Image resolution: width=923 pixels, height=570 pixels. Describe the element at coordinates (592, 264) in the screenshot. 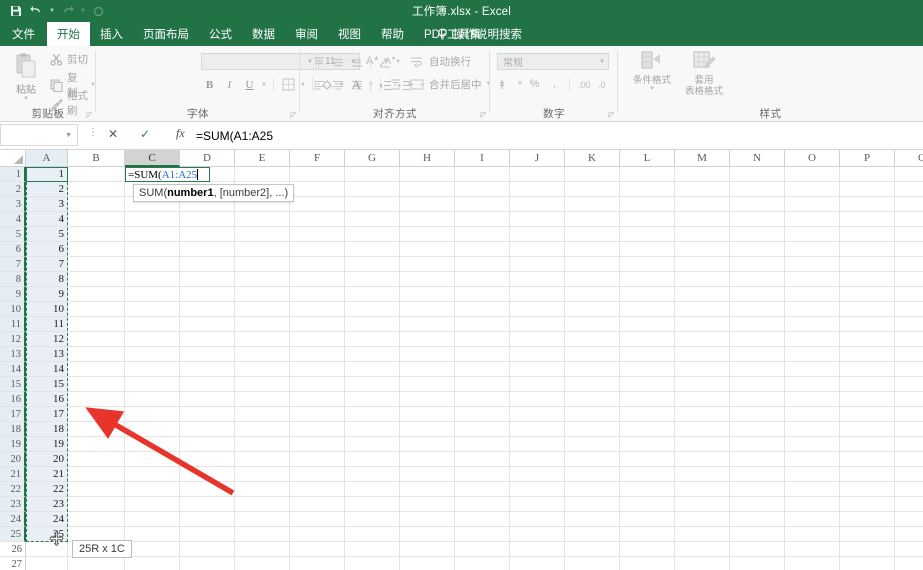

I see `cell-K7` at that location.